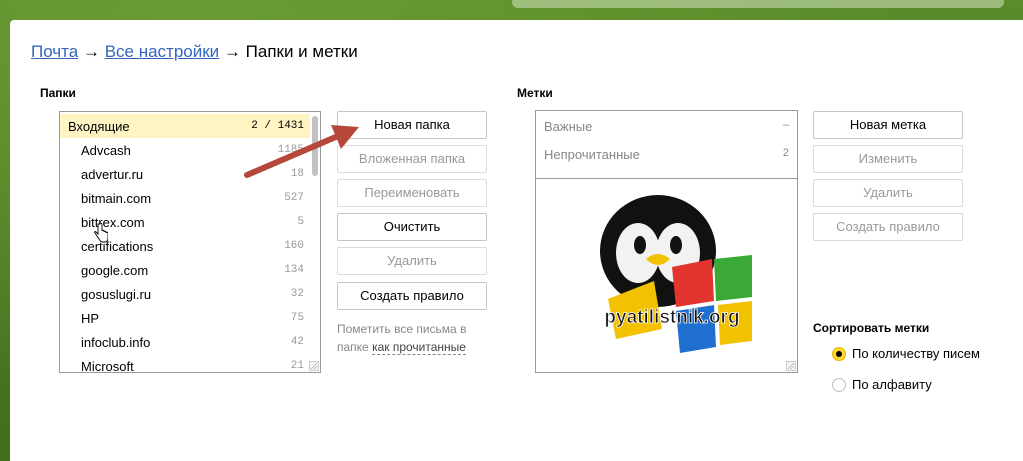 The image size is (1023, 461). I want to click on radio-checked-icon, so click(839, 353).